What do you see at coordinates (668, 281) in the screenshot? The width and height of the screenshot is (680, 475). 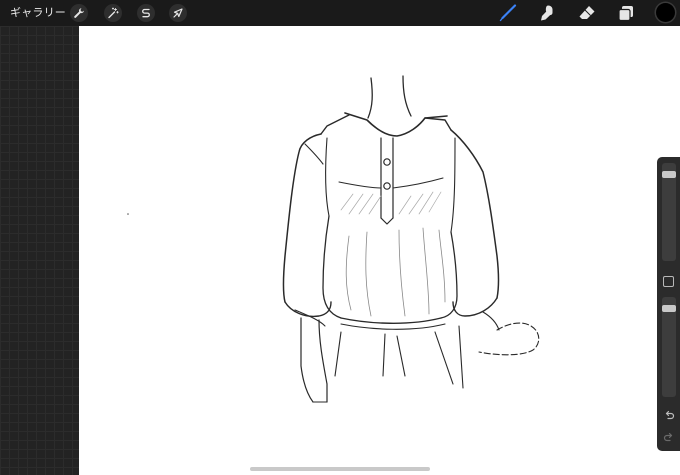 I see `modify-button` at bounding box center [668, 281].